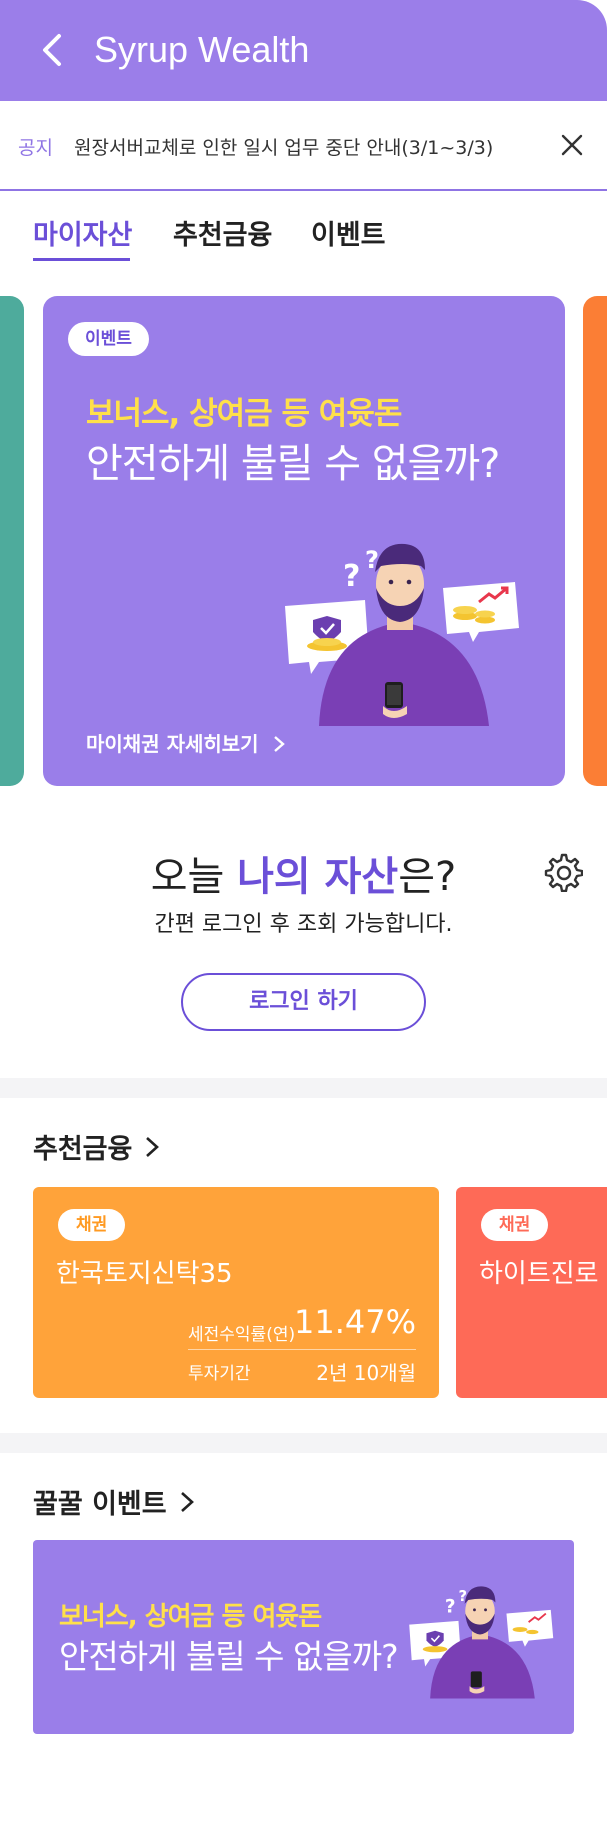 This screenshot has width=607, height=1831. Describe the element at coordinates (222, 236) in the screenshot. I see `tab-recommended: 추천금융` at that location.